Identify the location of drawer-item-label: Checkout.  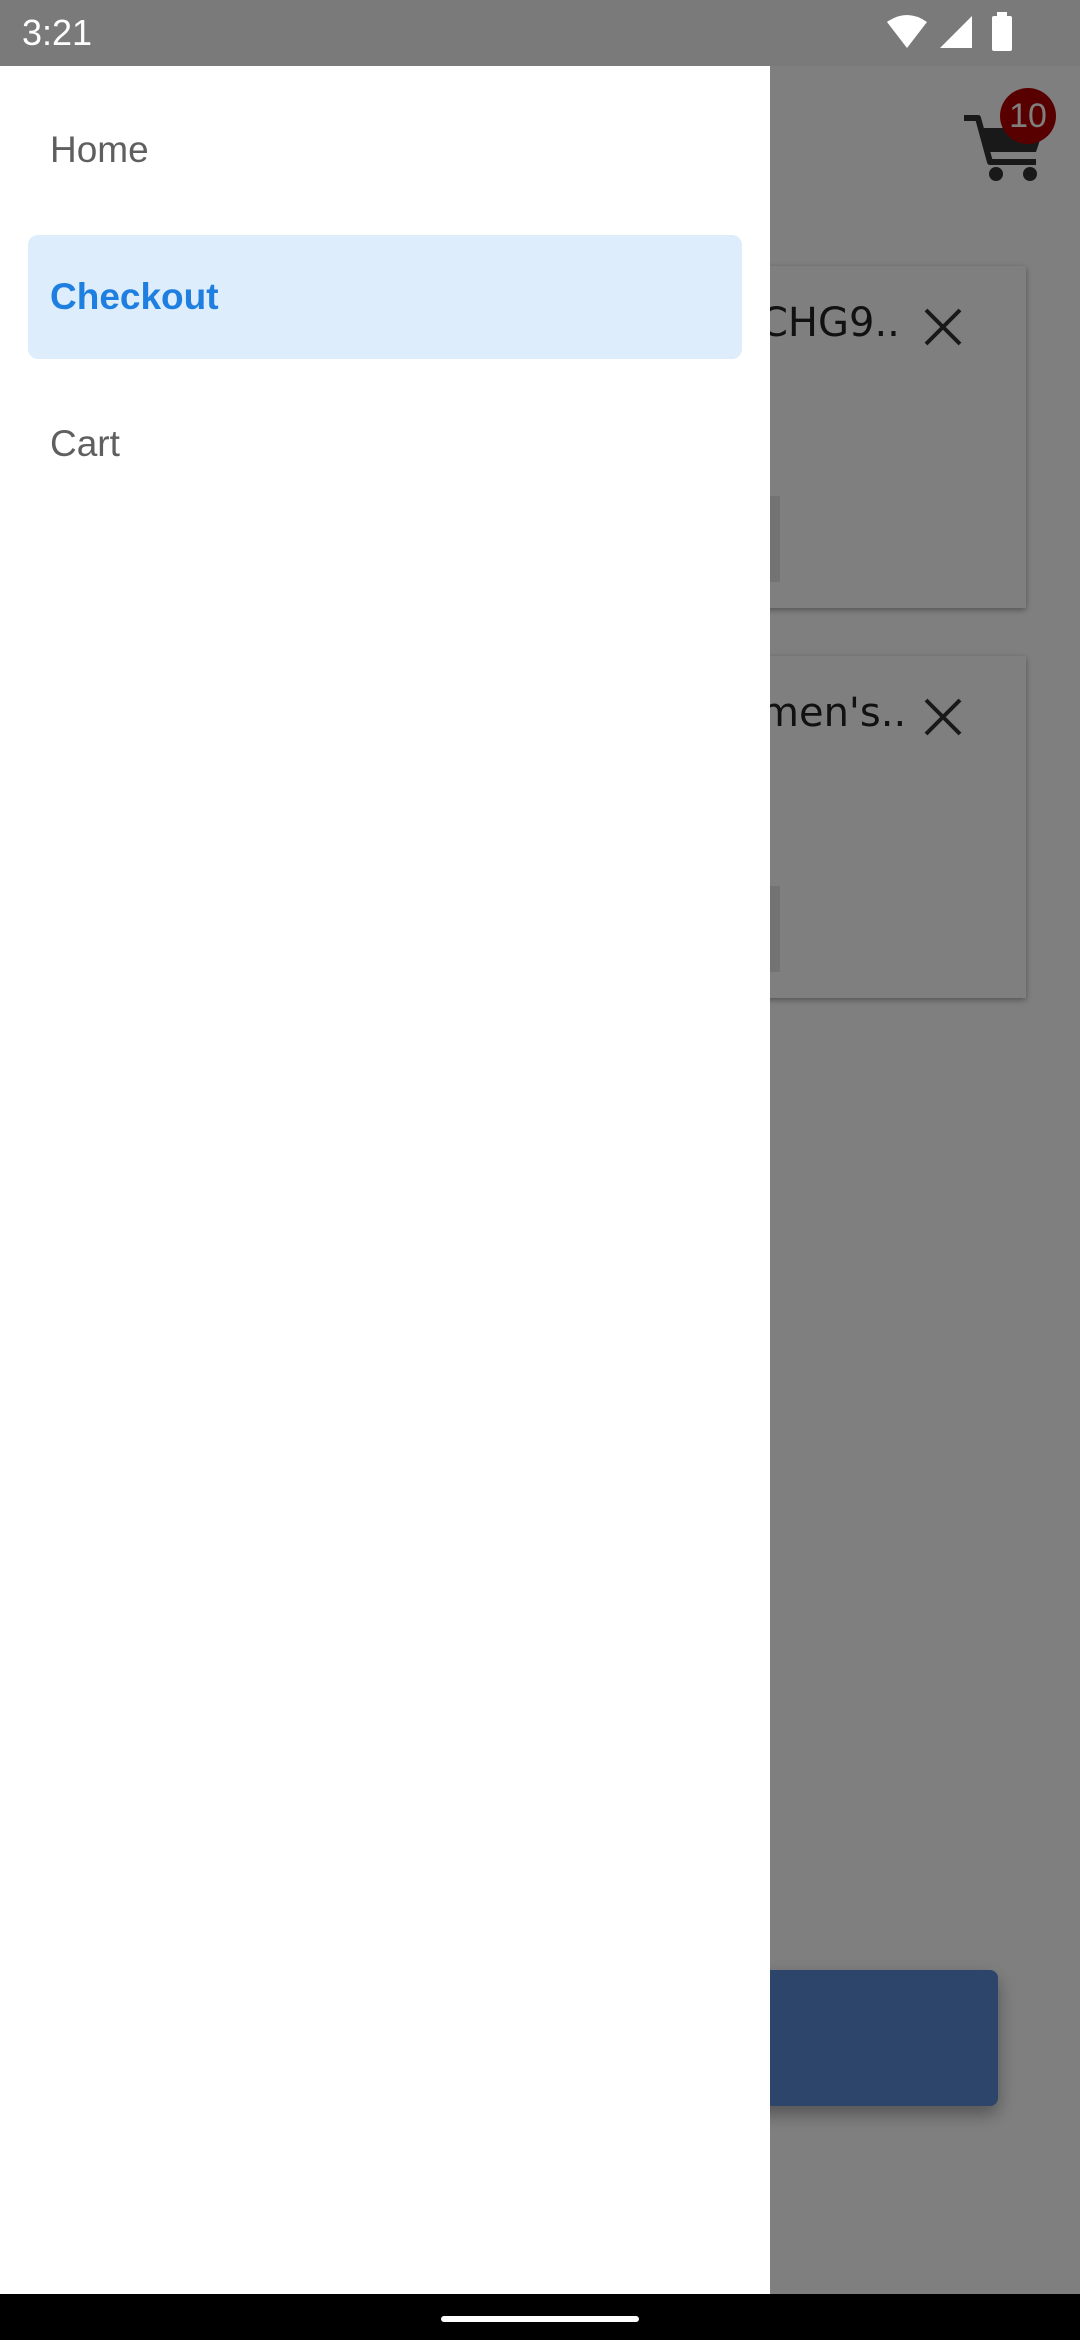
(134, 296).